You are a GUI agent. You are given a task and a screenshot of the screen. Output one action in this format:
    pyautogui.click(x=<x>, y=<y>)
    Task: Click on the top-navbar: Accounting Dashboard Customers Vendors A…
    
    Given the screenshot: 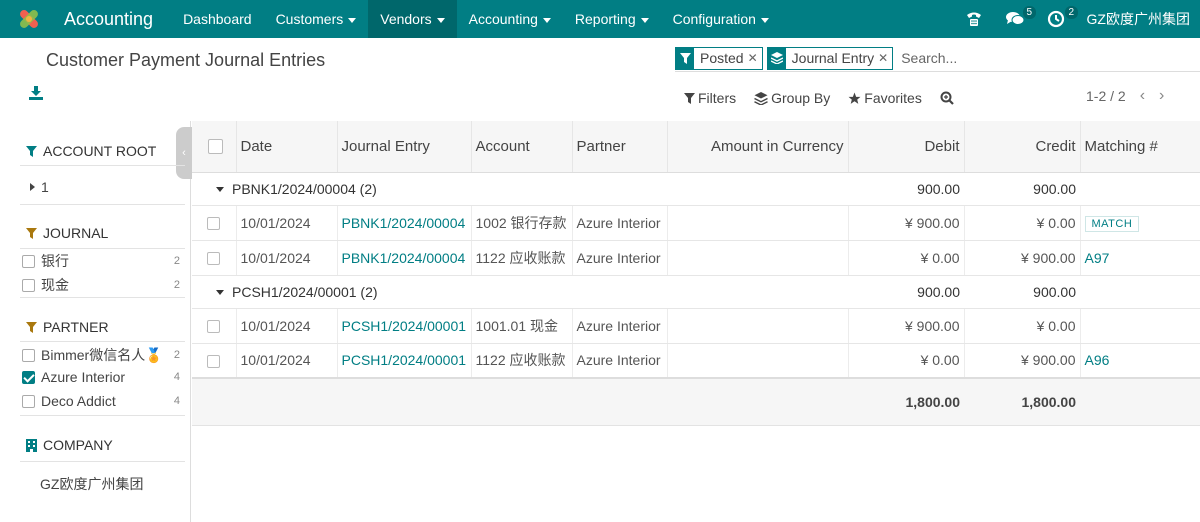 What is the action you would take?
    pyautogui.click(x=600, y=19)
    